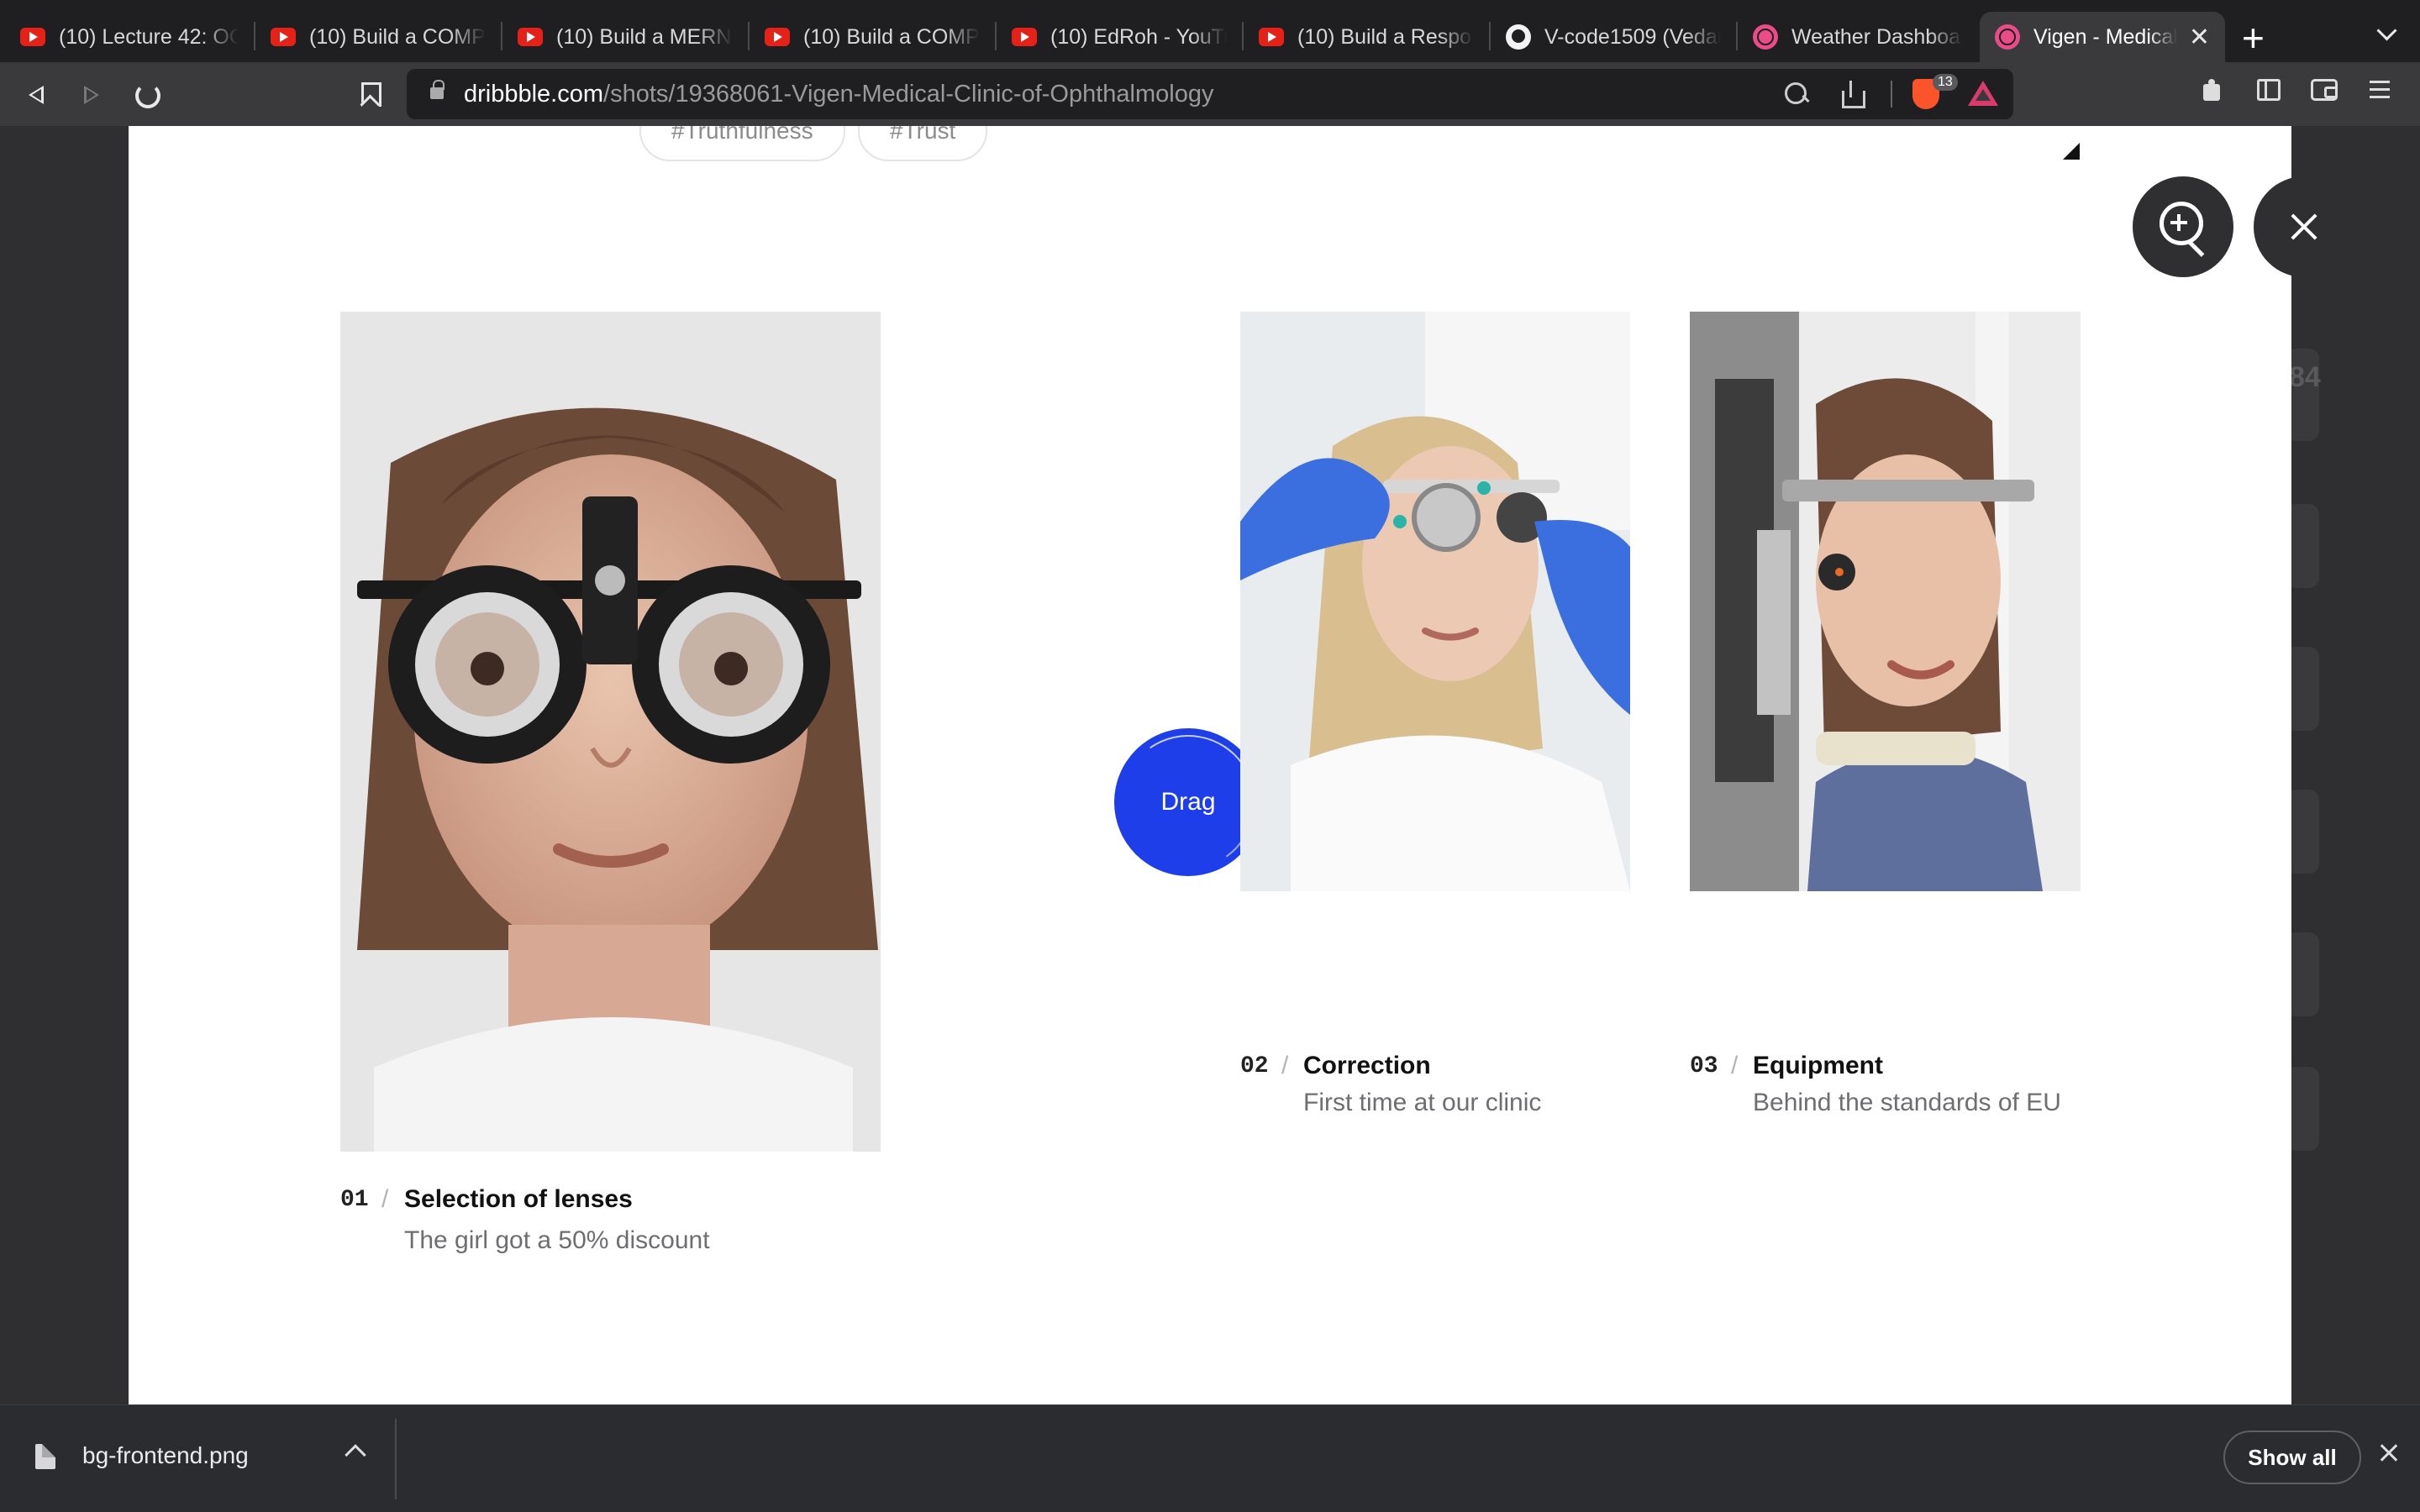  I want to click on card-title: Selection of lenses, so click(518, 1199).